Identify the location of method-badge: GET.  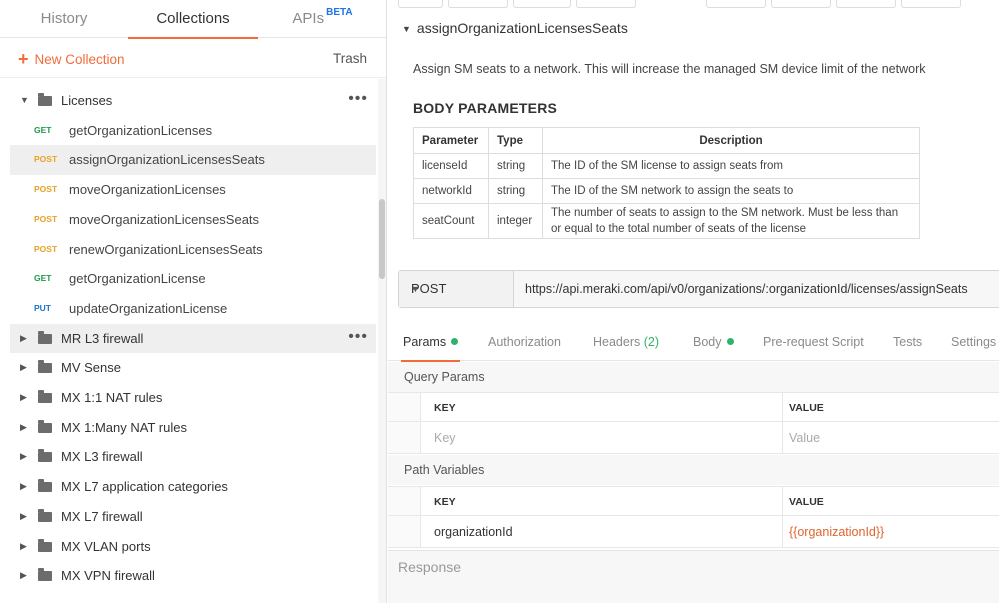
(43, 129).